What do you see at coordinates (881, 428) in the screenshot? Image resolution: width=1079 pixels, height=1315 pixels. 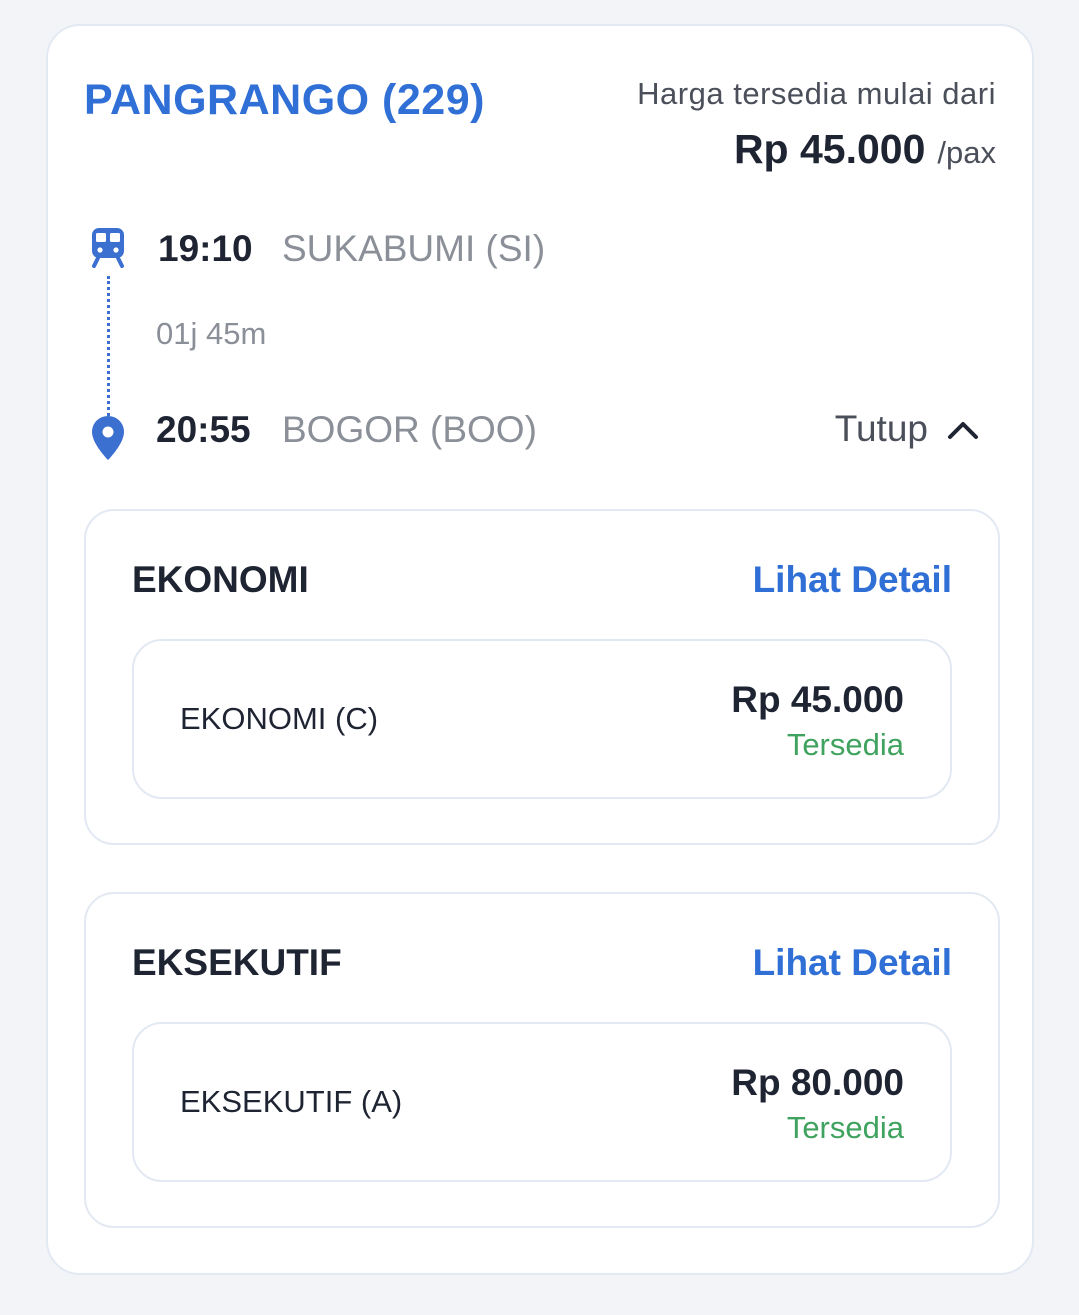 I see `close-label: Tutup` at bounding box center [881, 428].